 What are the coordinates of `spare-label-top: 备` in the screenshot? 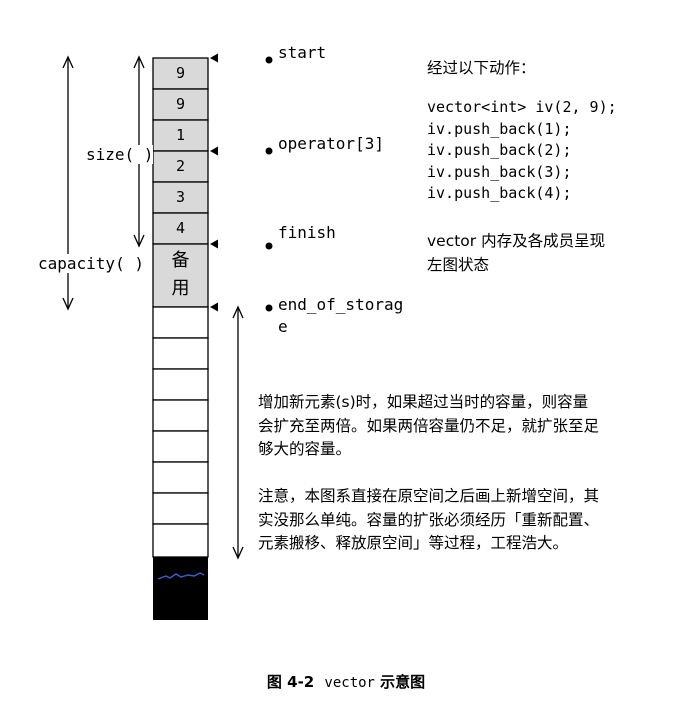 It's located at (180, 260).